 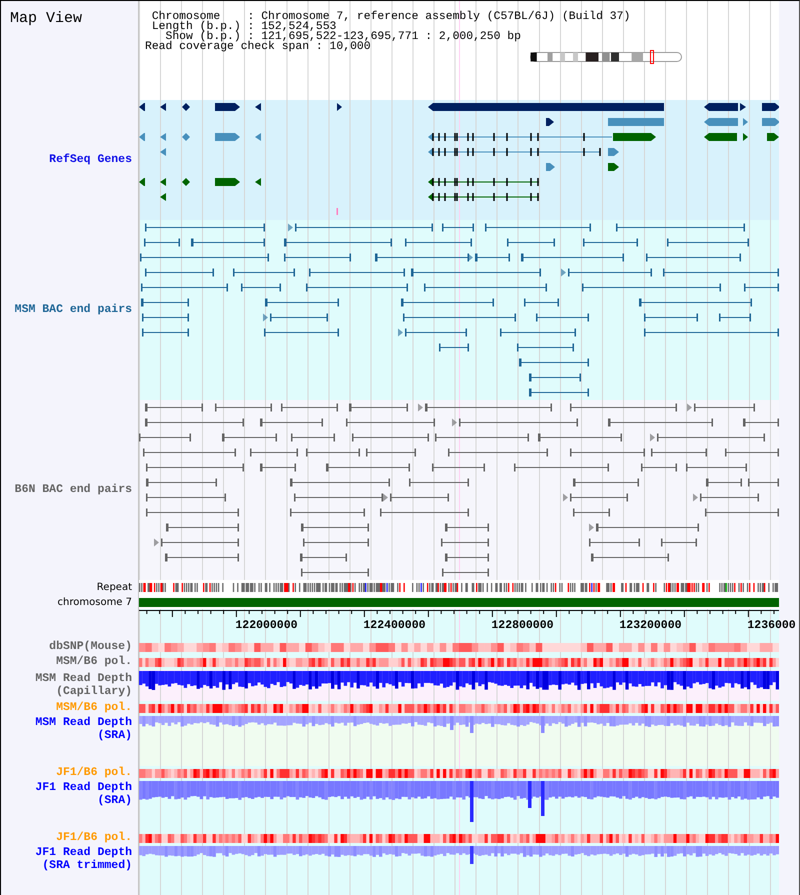 I want to click on assembly-info-line: Read coverage check span : 10,000, so click(x=258, y=47).